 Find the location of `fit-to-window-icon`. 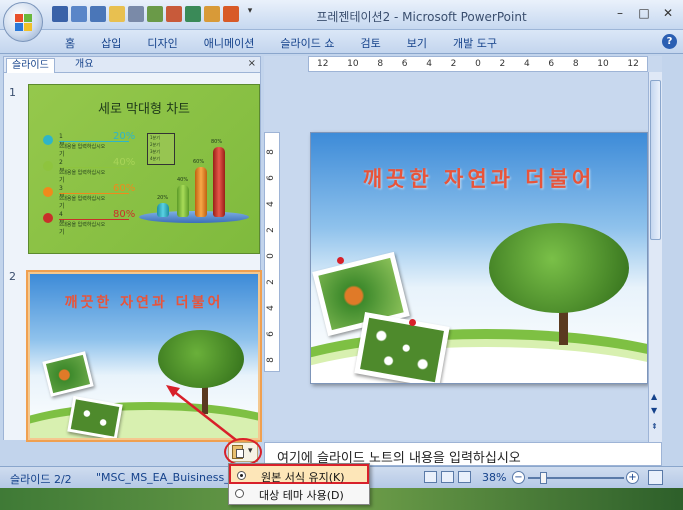

fit-to-window-icon is located at coordinates (655, 477).